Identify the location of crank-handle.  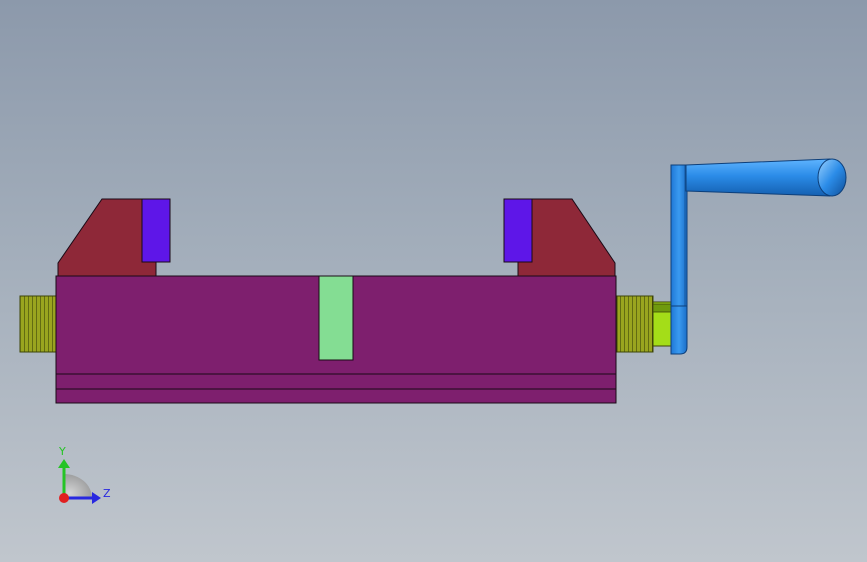
(758, 256).